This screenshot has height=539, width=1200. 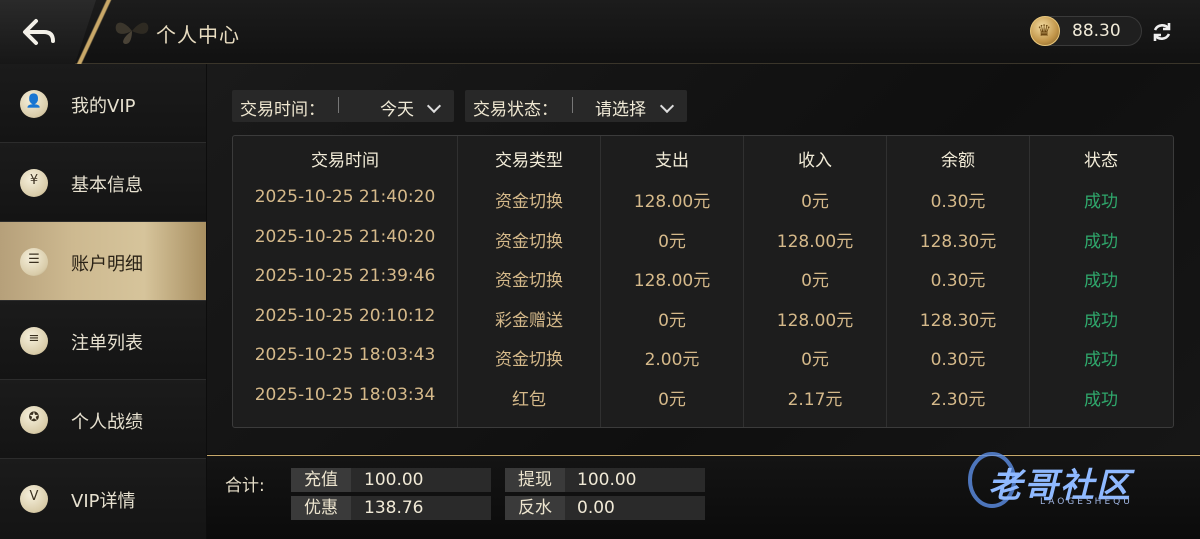 I want to click on rebate-value: 0.00, so click(x=596, y=508).